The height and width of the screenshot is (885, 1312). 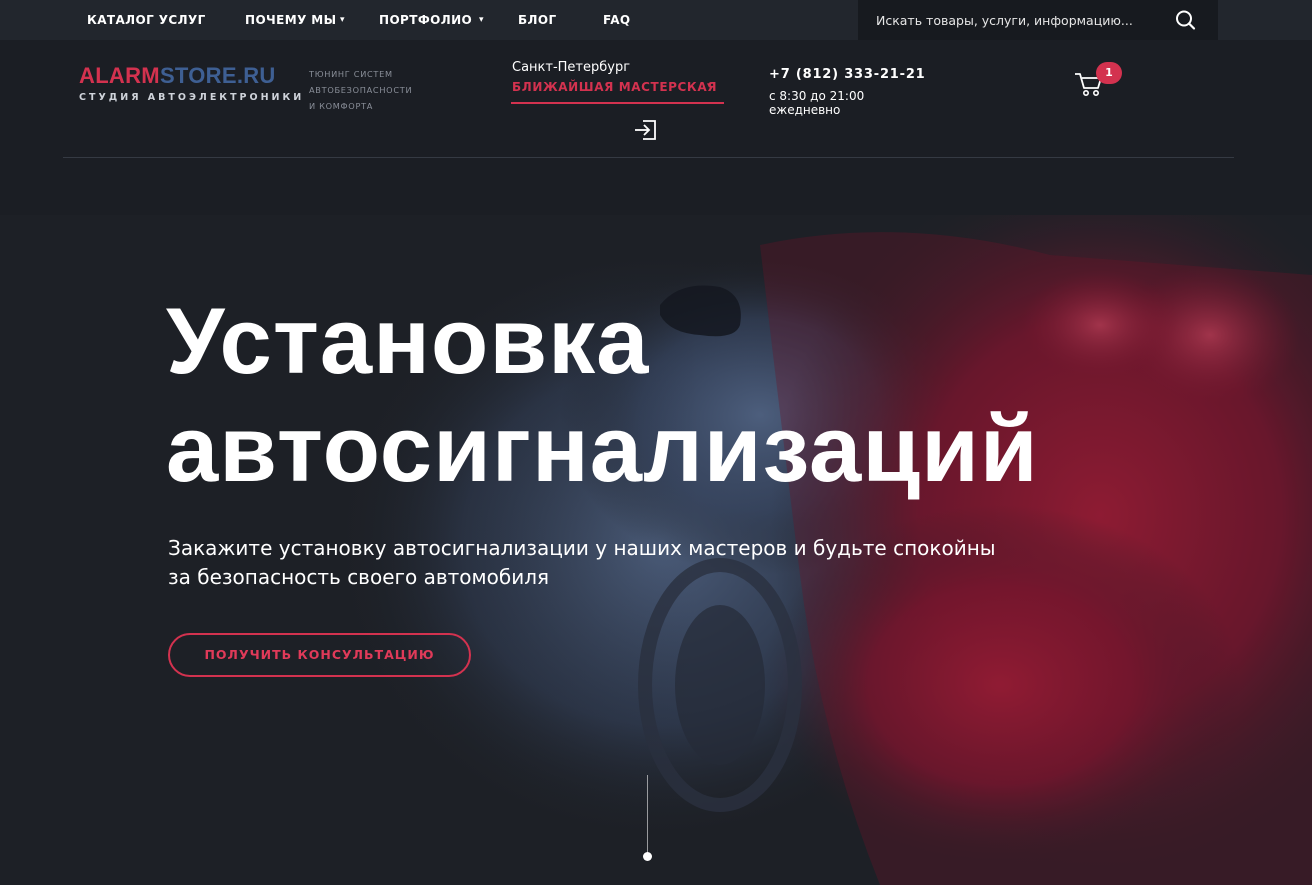 What do you see at coordinates (571, 67) in the screenshot?
I see `city-name: Санкт-Петербург` at bounding box center [571, 67].